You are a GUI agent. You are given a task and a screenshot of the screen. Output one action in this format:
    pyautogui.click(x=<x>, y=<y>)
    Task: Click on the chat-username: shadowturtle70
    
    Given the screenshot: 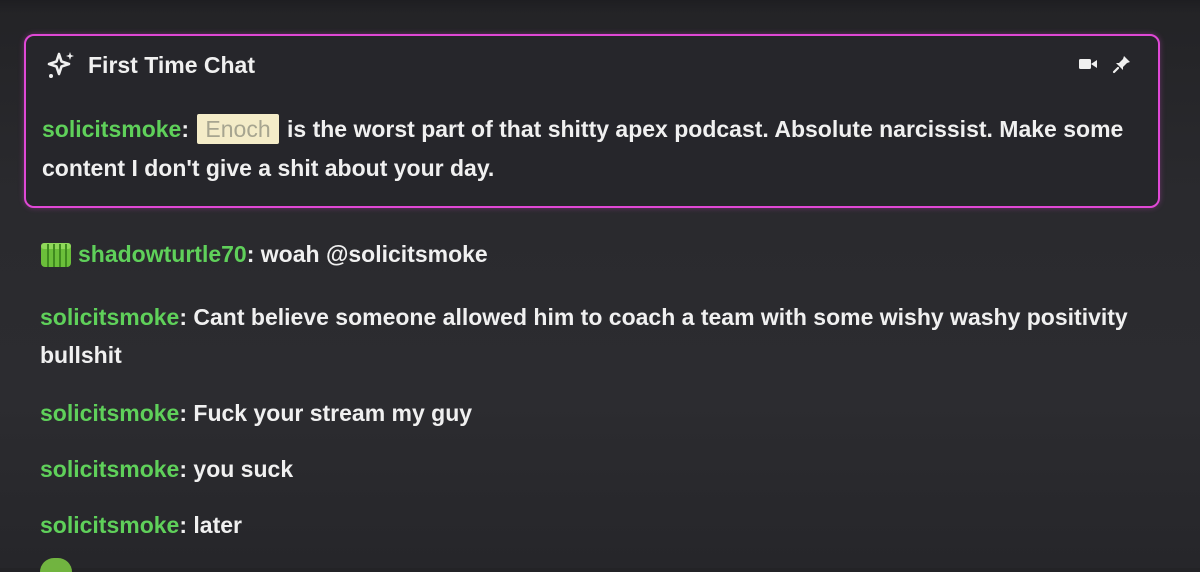 What is the action you would take?
    pyautogui.click(x=162, y=254)
    